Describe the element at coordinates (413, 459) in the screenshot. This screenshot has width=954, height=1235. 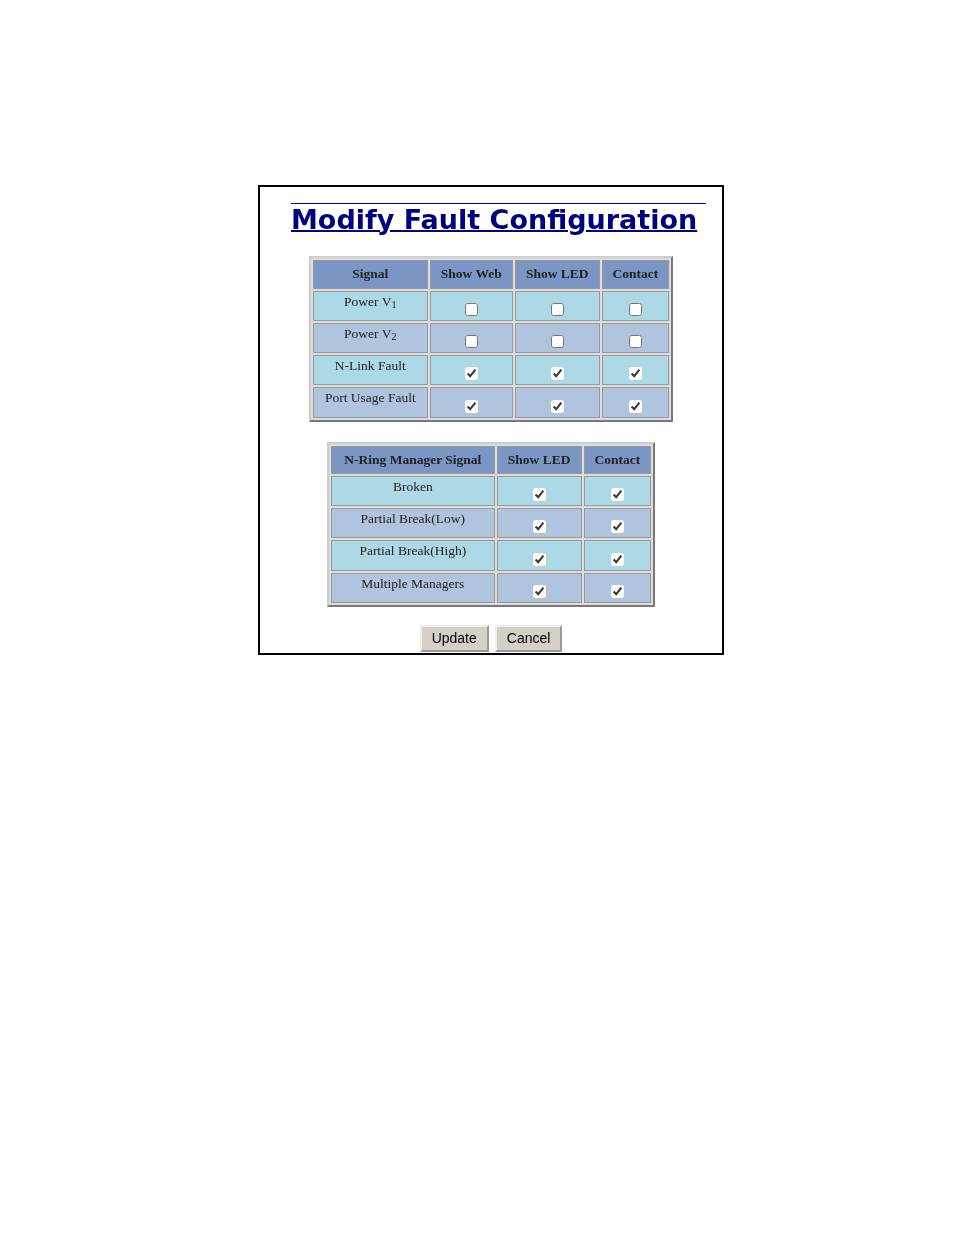
I see `column-header: N-Ring Manager Signal` at that location.